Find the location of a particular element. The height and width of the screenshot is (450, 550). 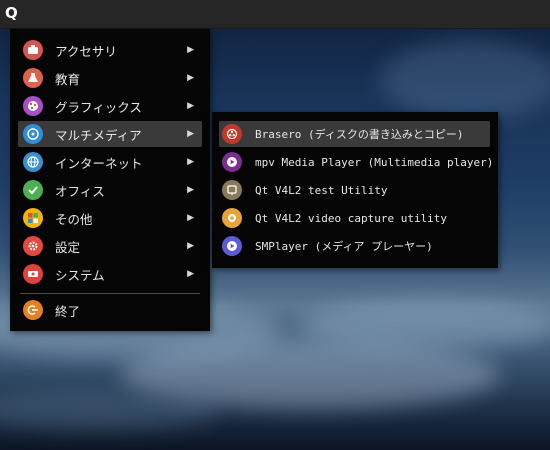

education-icon is located at coordinates (33, 78).